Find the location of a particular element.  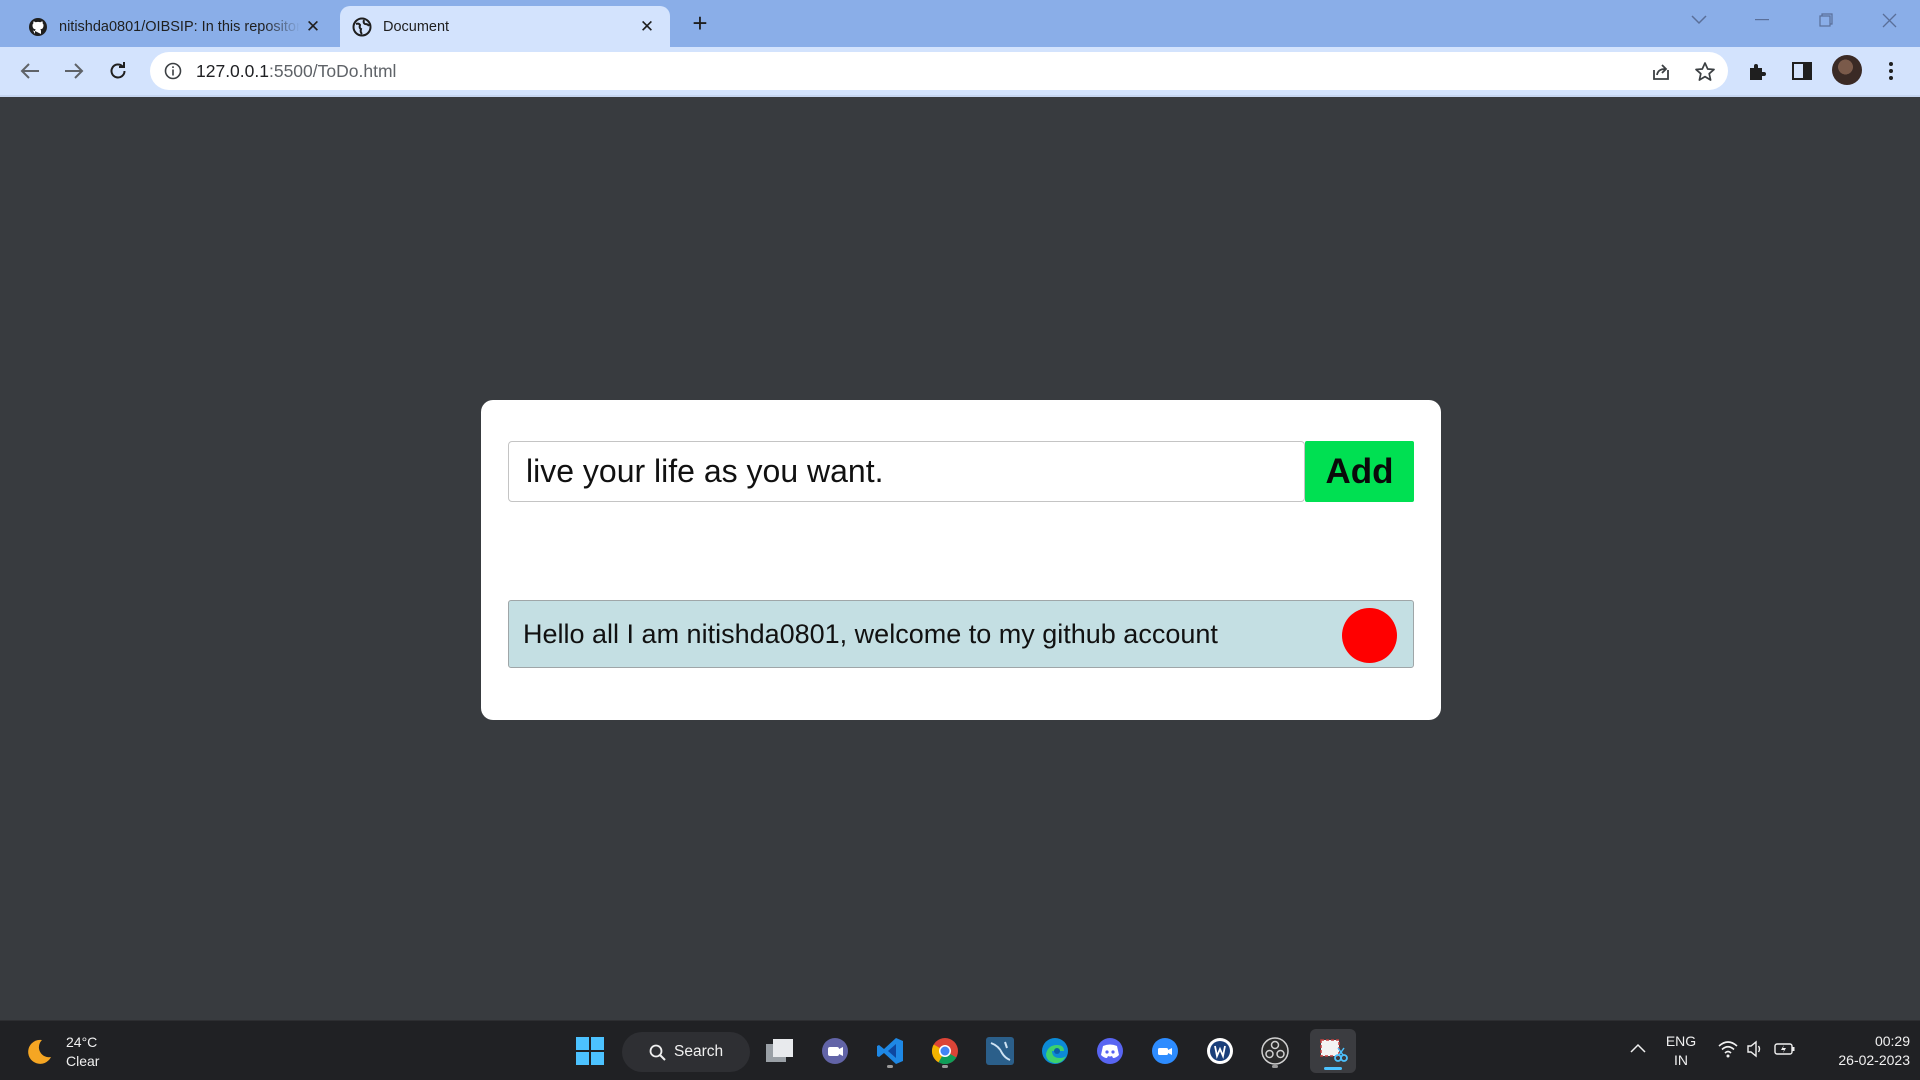

teams-button is located at coordinates (835, 1051).